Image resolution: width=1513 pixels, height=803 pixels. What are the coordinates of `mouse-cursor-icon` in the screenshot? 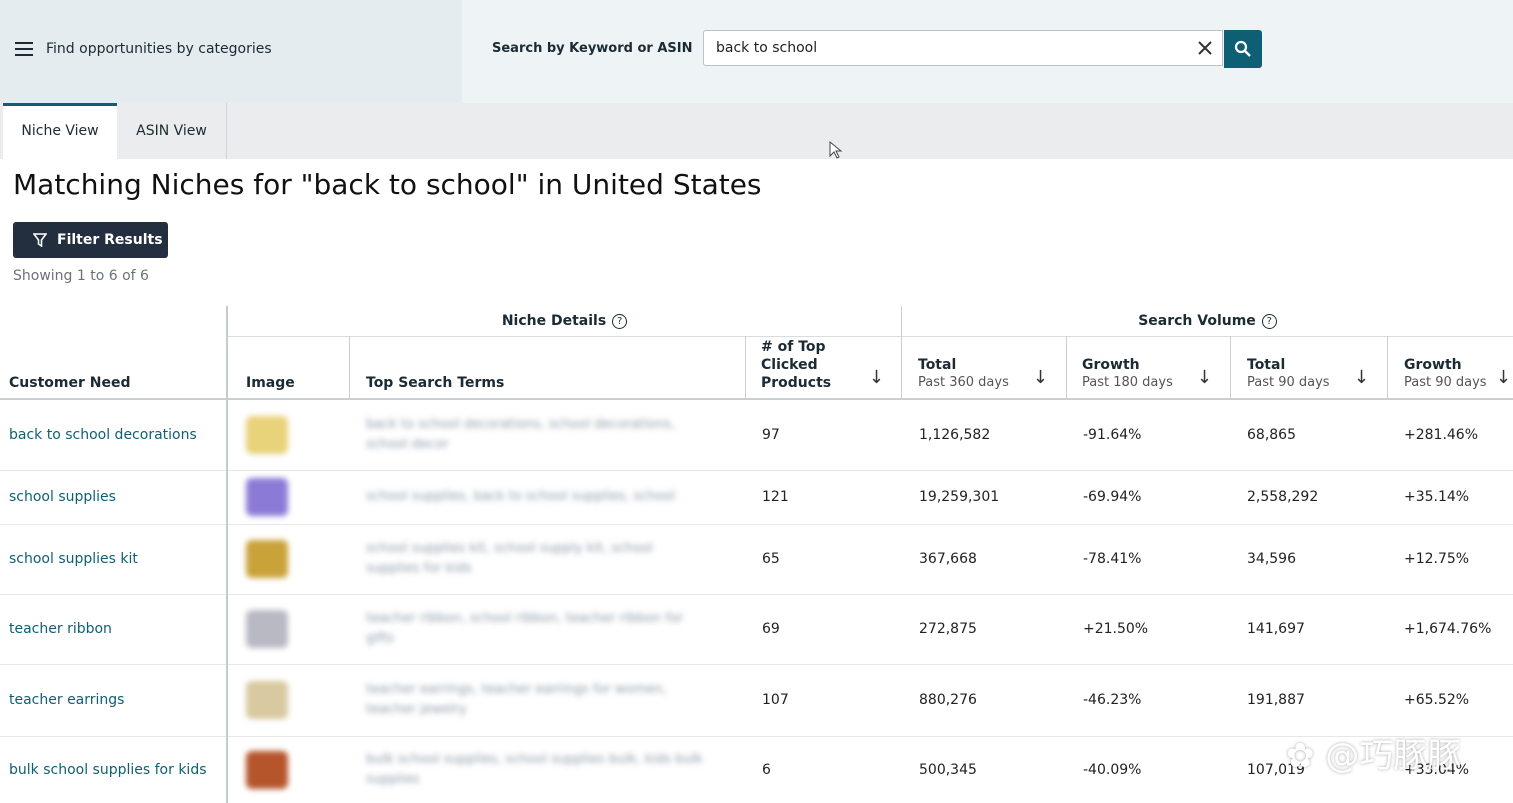 It's located at (836, 150).